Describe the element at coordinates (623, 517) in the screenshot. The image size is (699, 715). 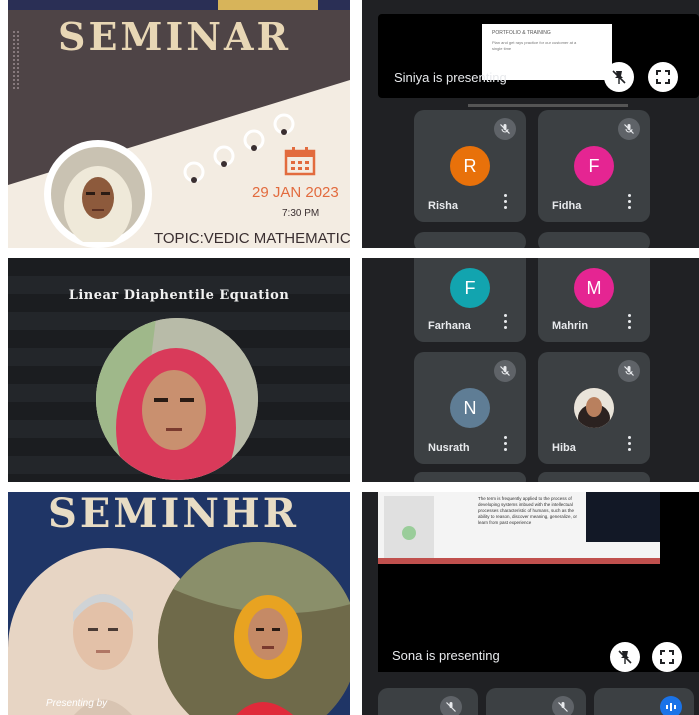
I see `slide-video` at that location.